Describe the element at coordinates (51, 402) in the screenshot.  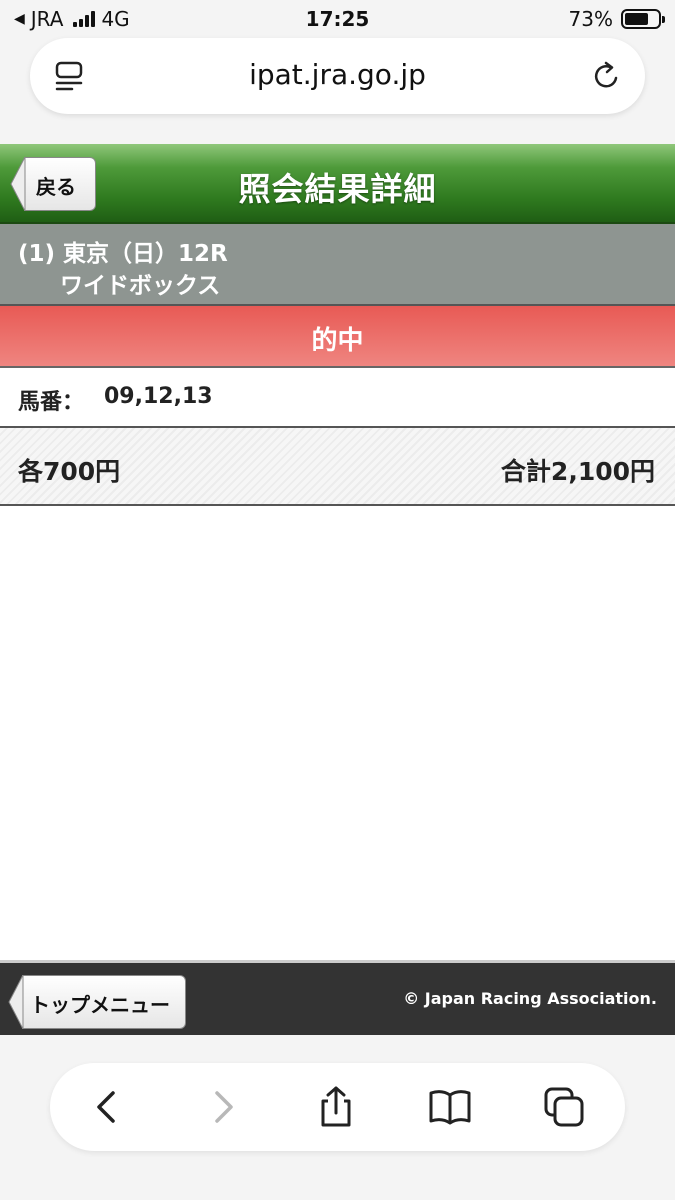
I see `horse-numbers-label: 馬番：` at that location.